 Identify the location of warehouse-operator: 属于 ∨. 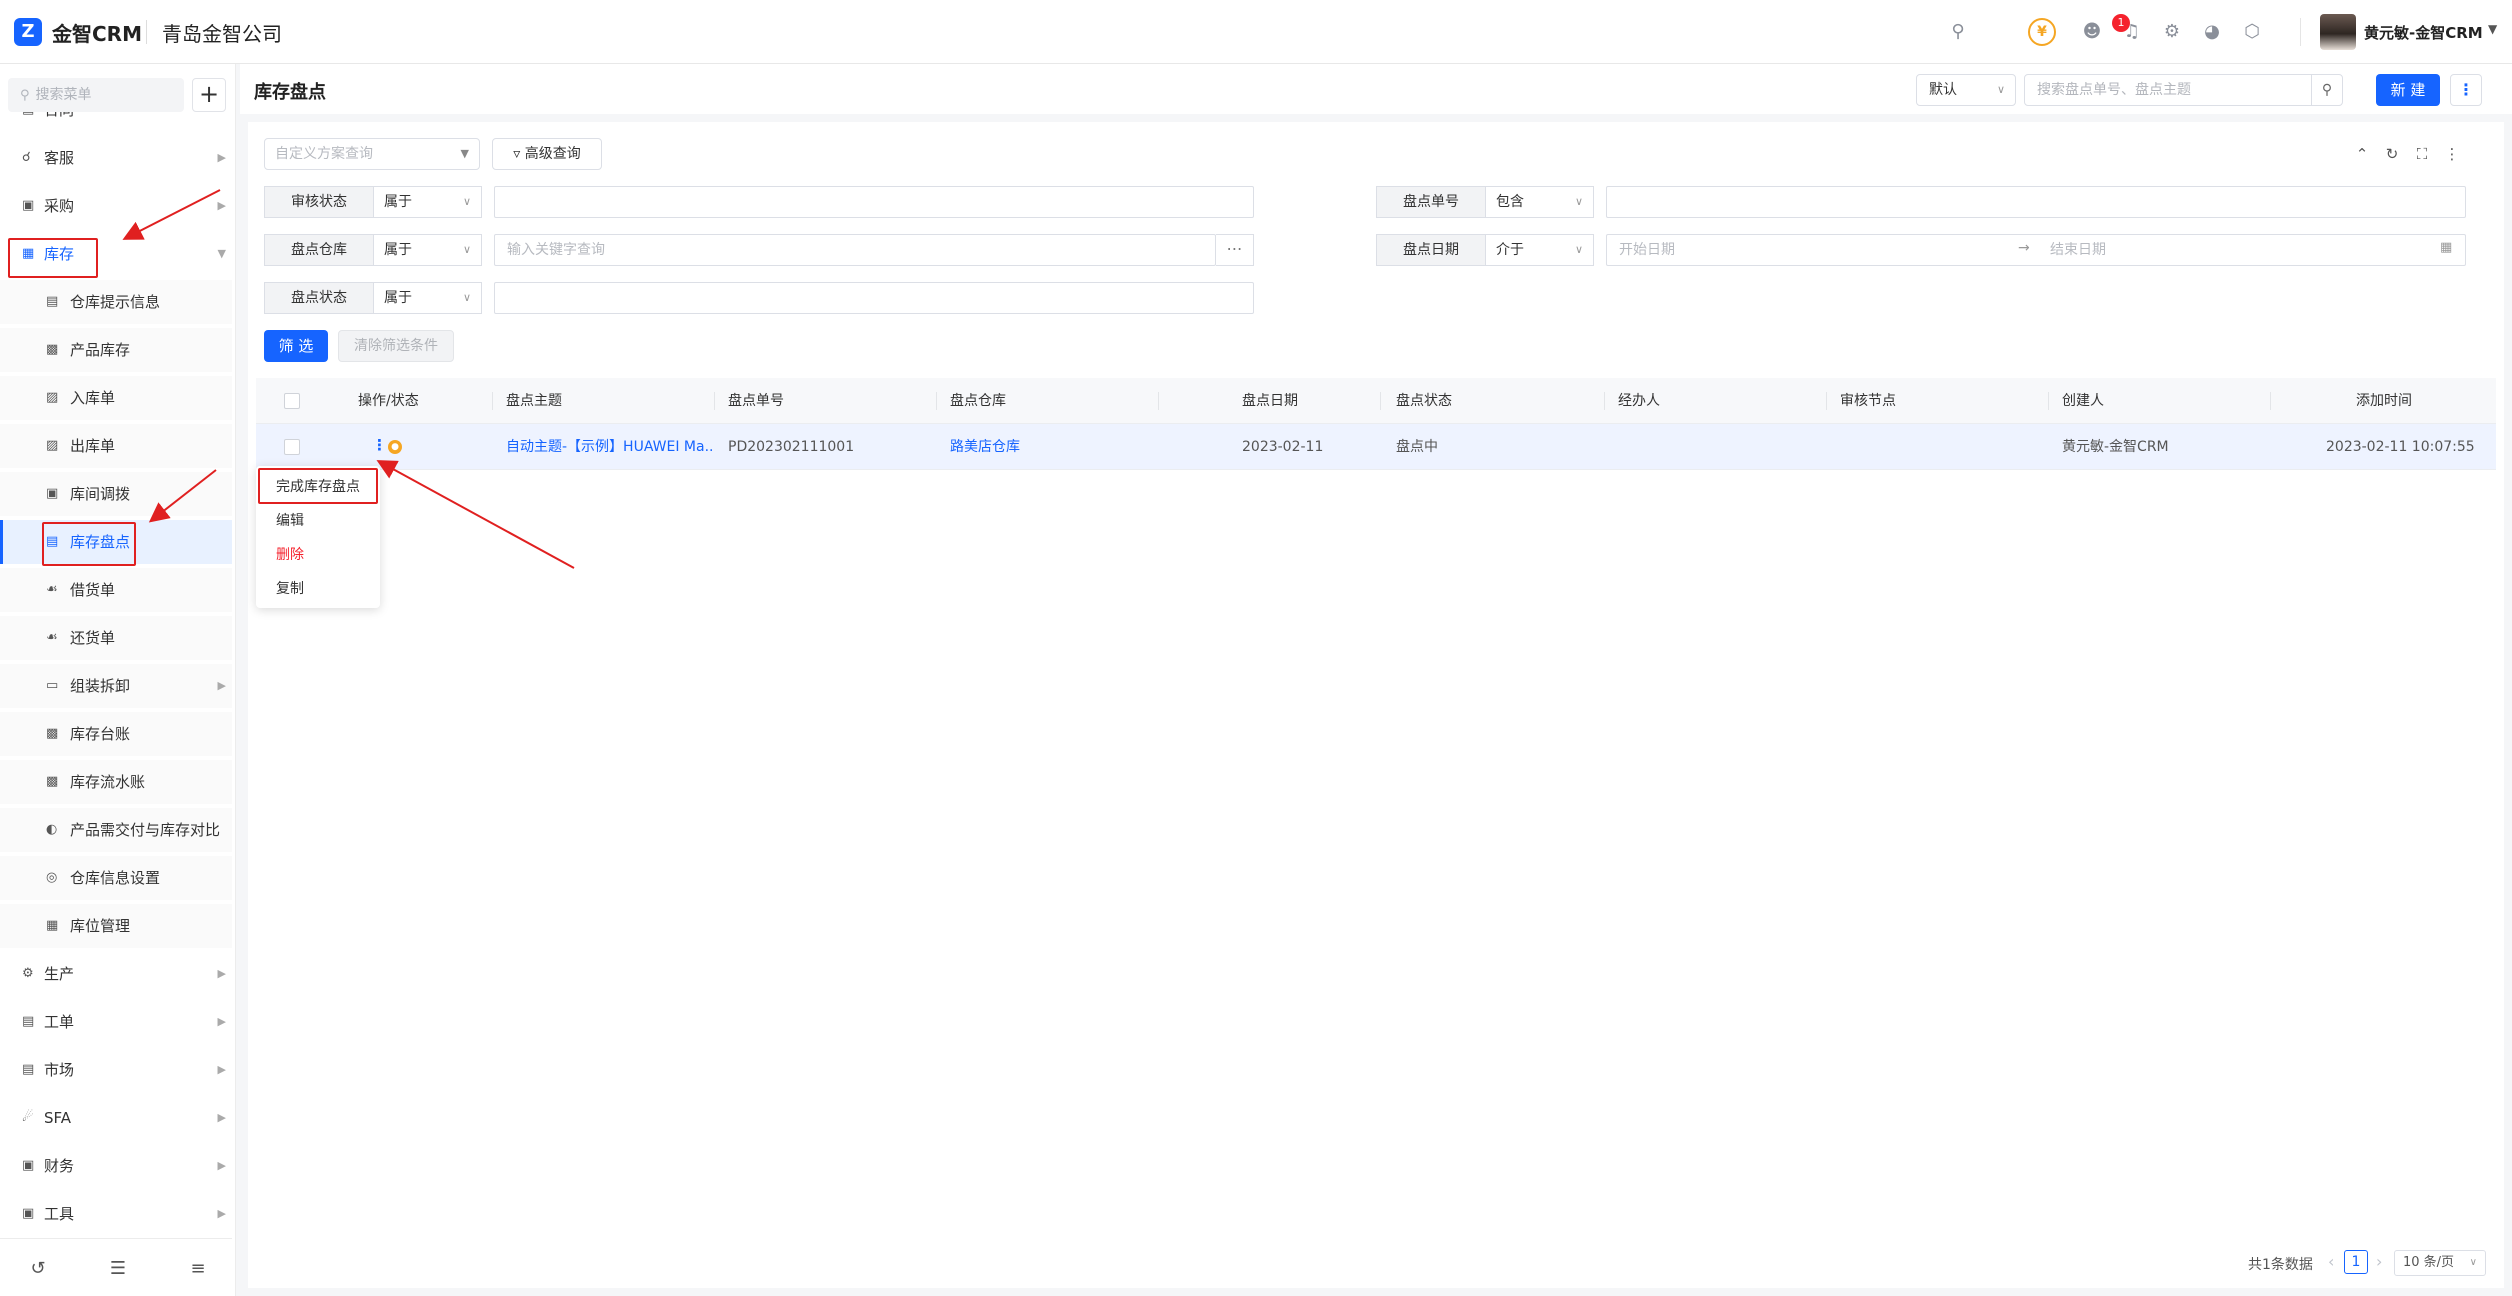
(428, 250).